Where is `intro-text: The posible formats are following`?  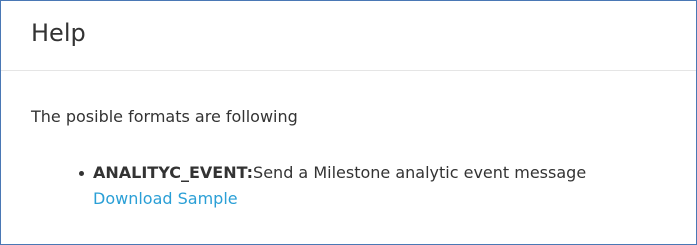
intro-text: The posible formats are following is located at coordinates (164, 116).